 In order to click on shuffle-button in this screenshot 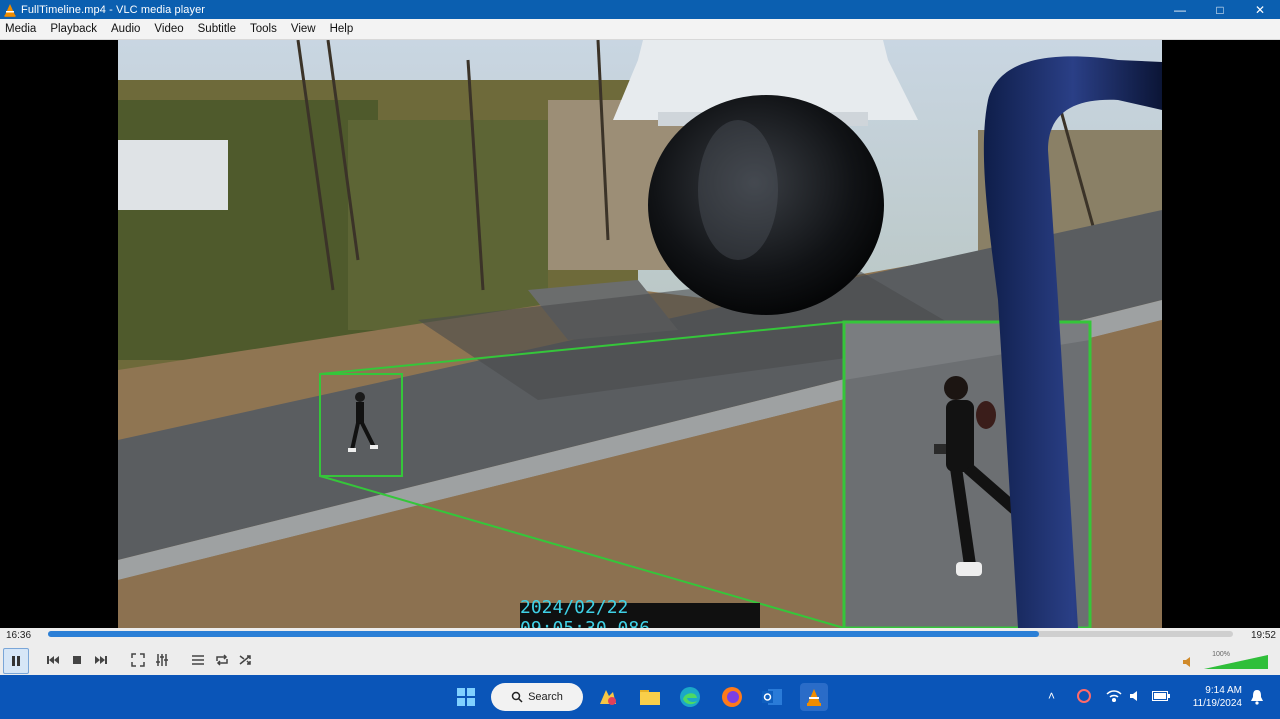, I will do `click(246, 660)`.